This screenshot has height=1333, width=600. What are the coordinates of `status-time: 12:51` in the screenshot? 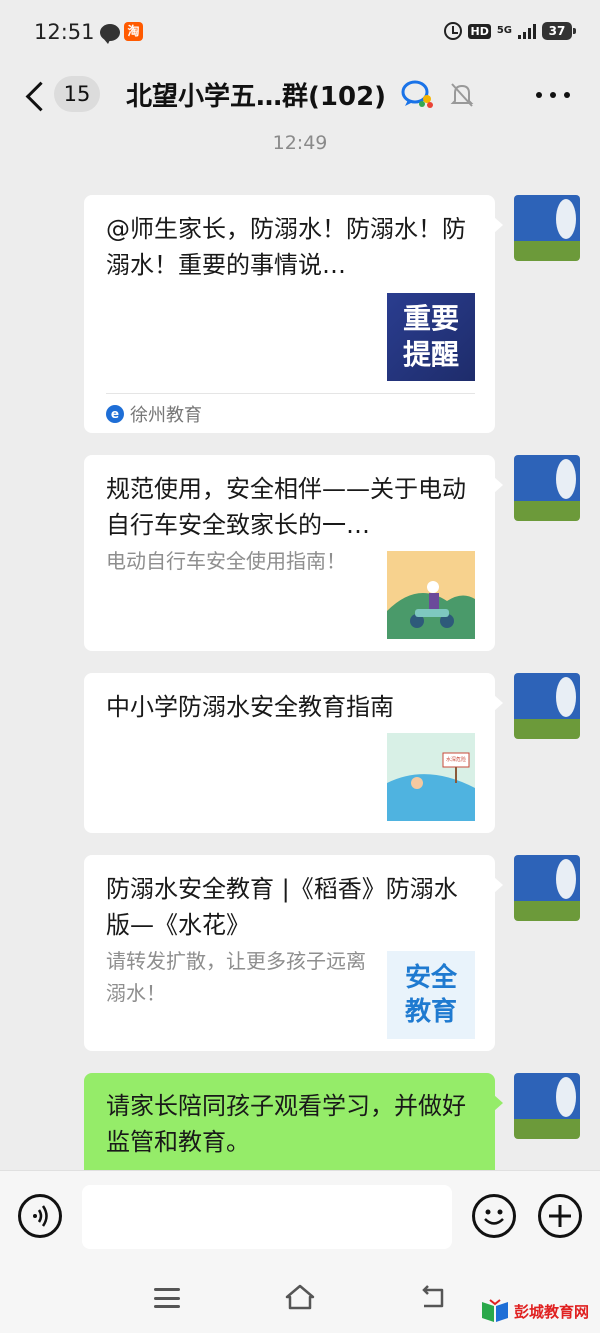 It's located at (64, 32).